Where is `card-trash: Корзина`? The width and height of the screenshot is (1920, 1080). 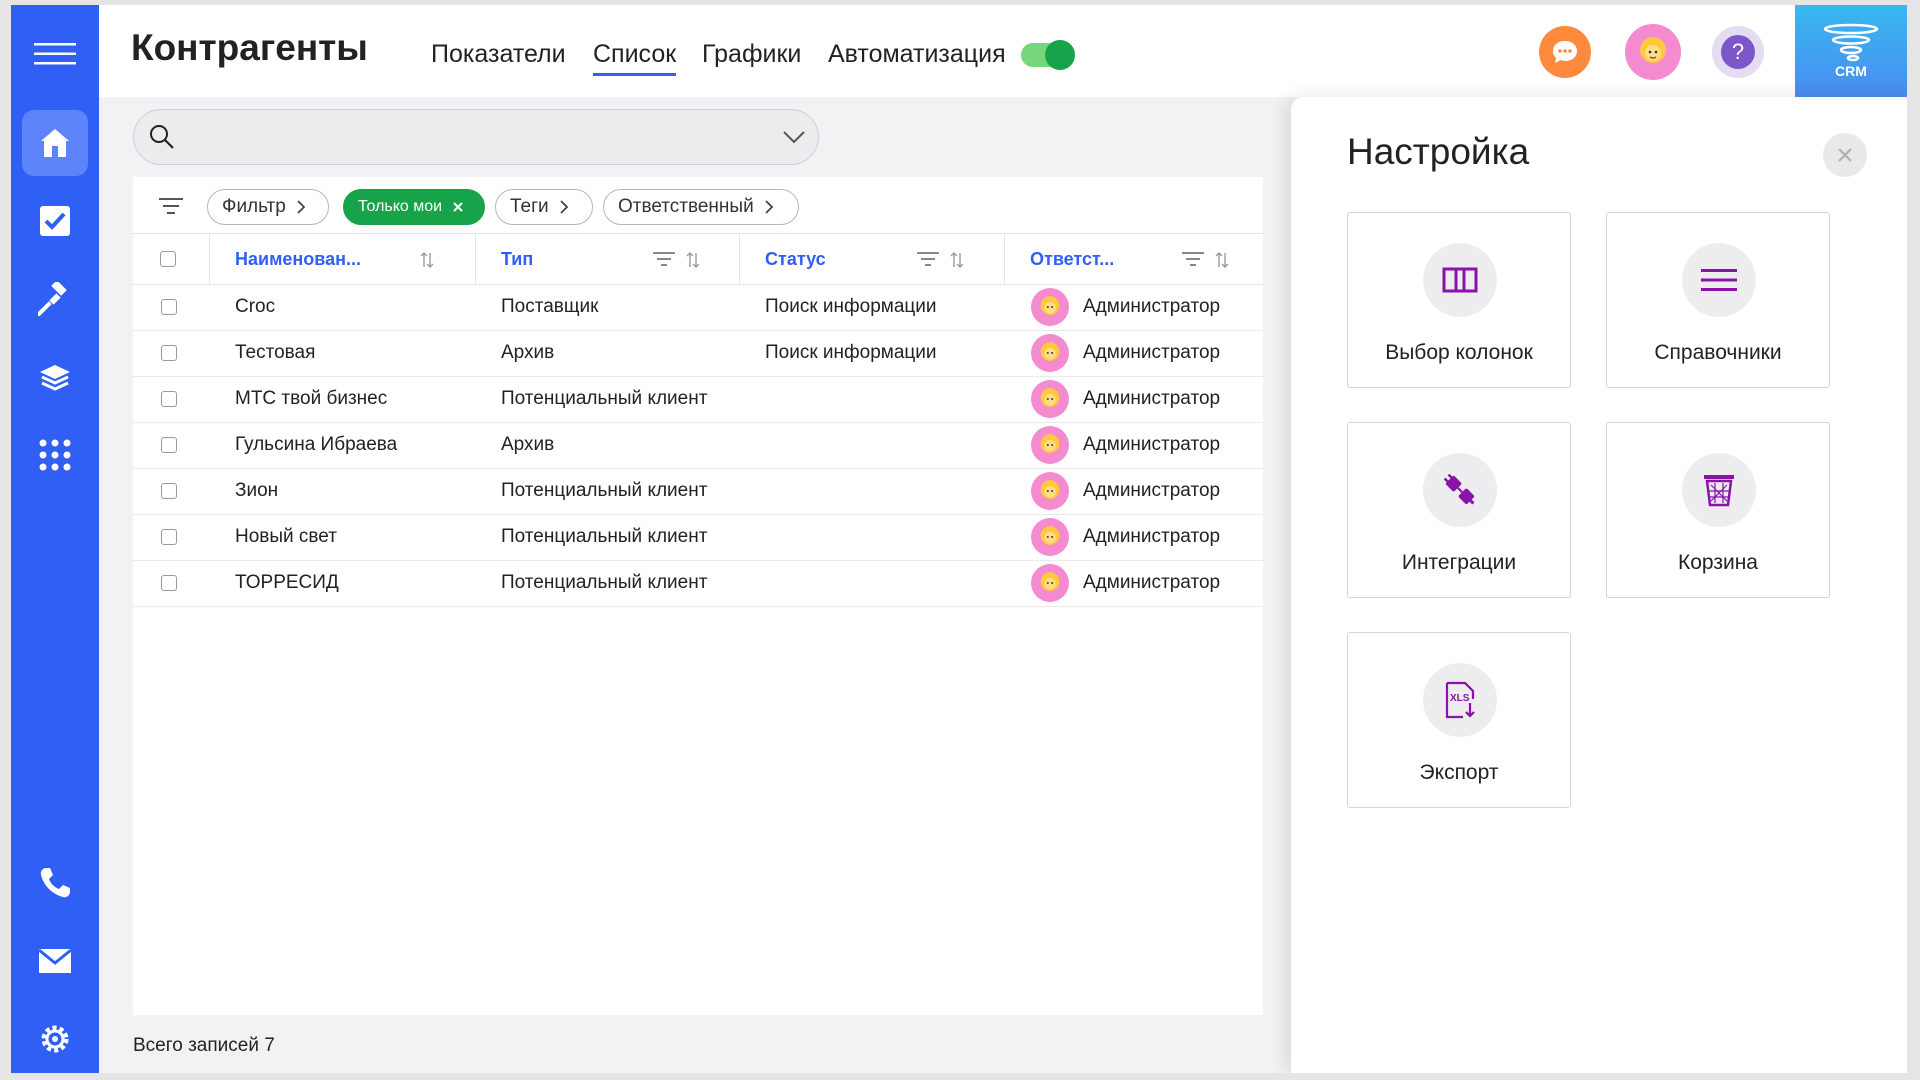 card-trash: Корзина is located at coordinates (1718, 510).